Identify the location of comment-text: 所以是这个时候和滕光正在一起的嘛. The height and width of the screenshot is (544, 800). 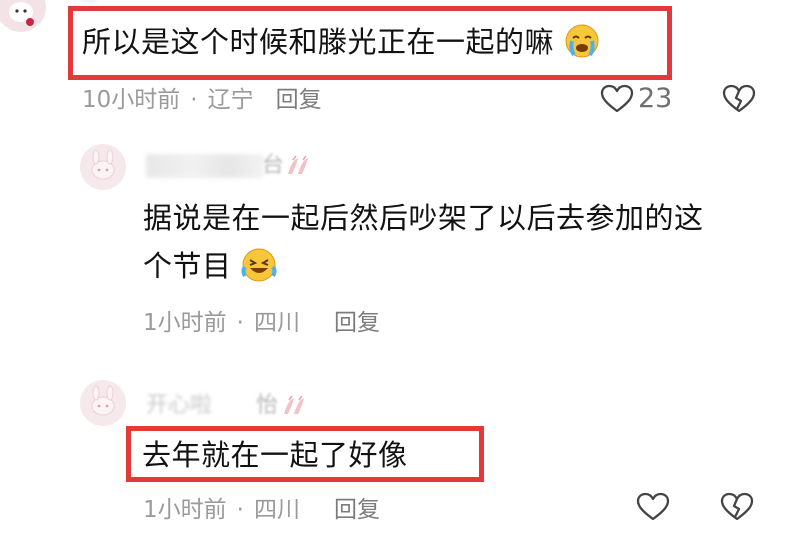
(341, 42).